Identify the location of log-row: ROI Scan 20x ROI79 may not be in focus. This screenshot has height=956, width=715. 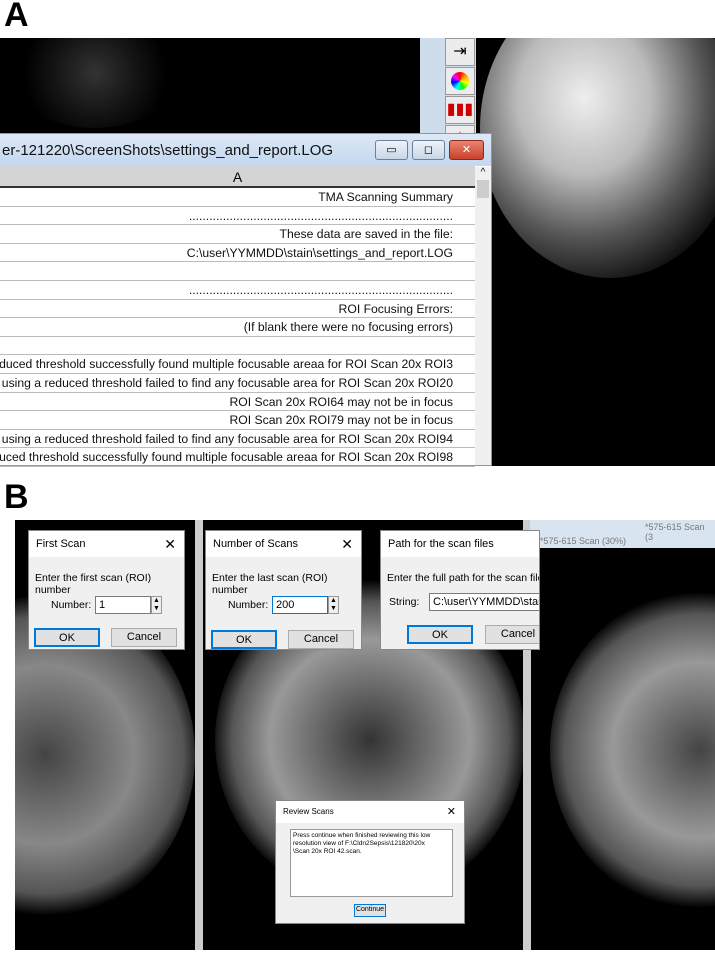
(237, 420).